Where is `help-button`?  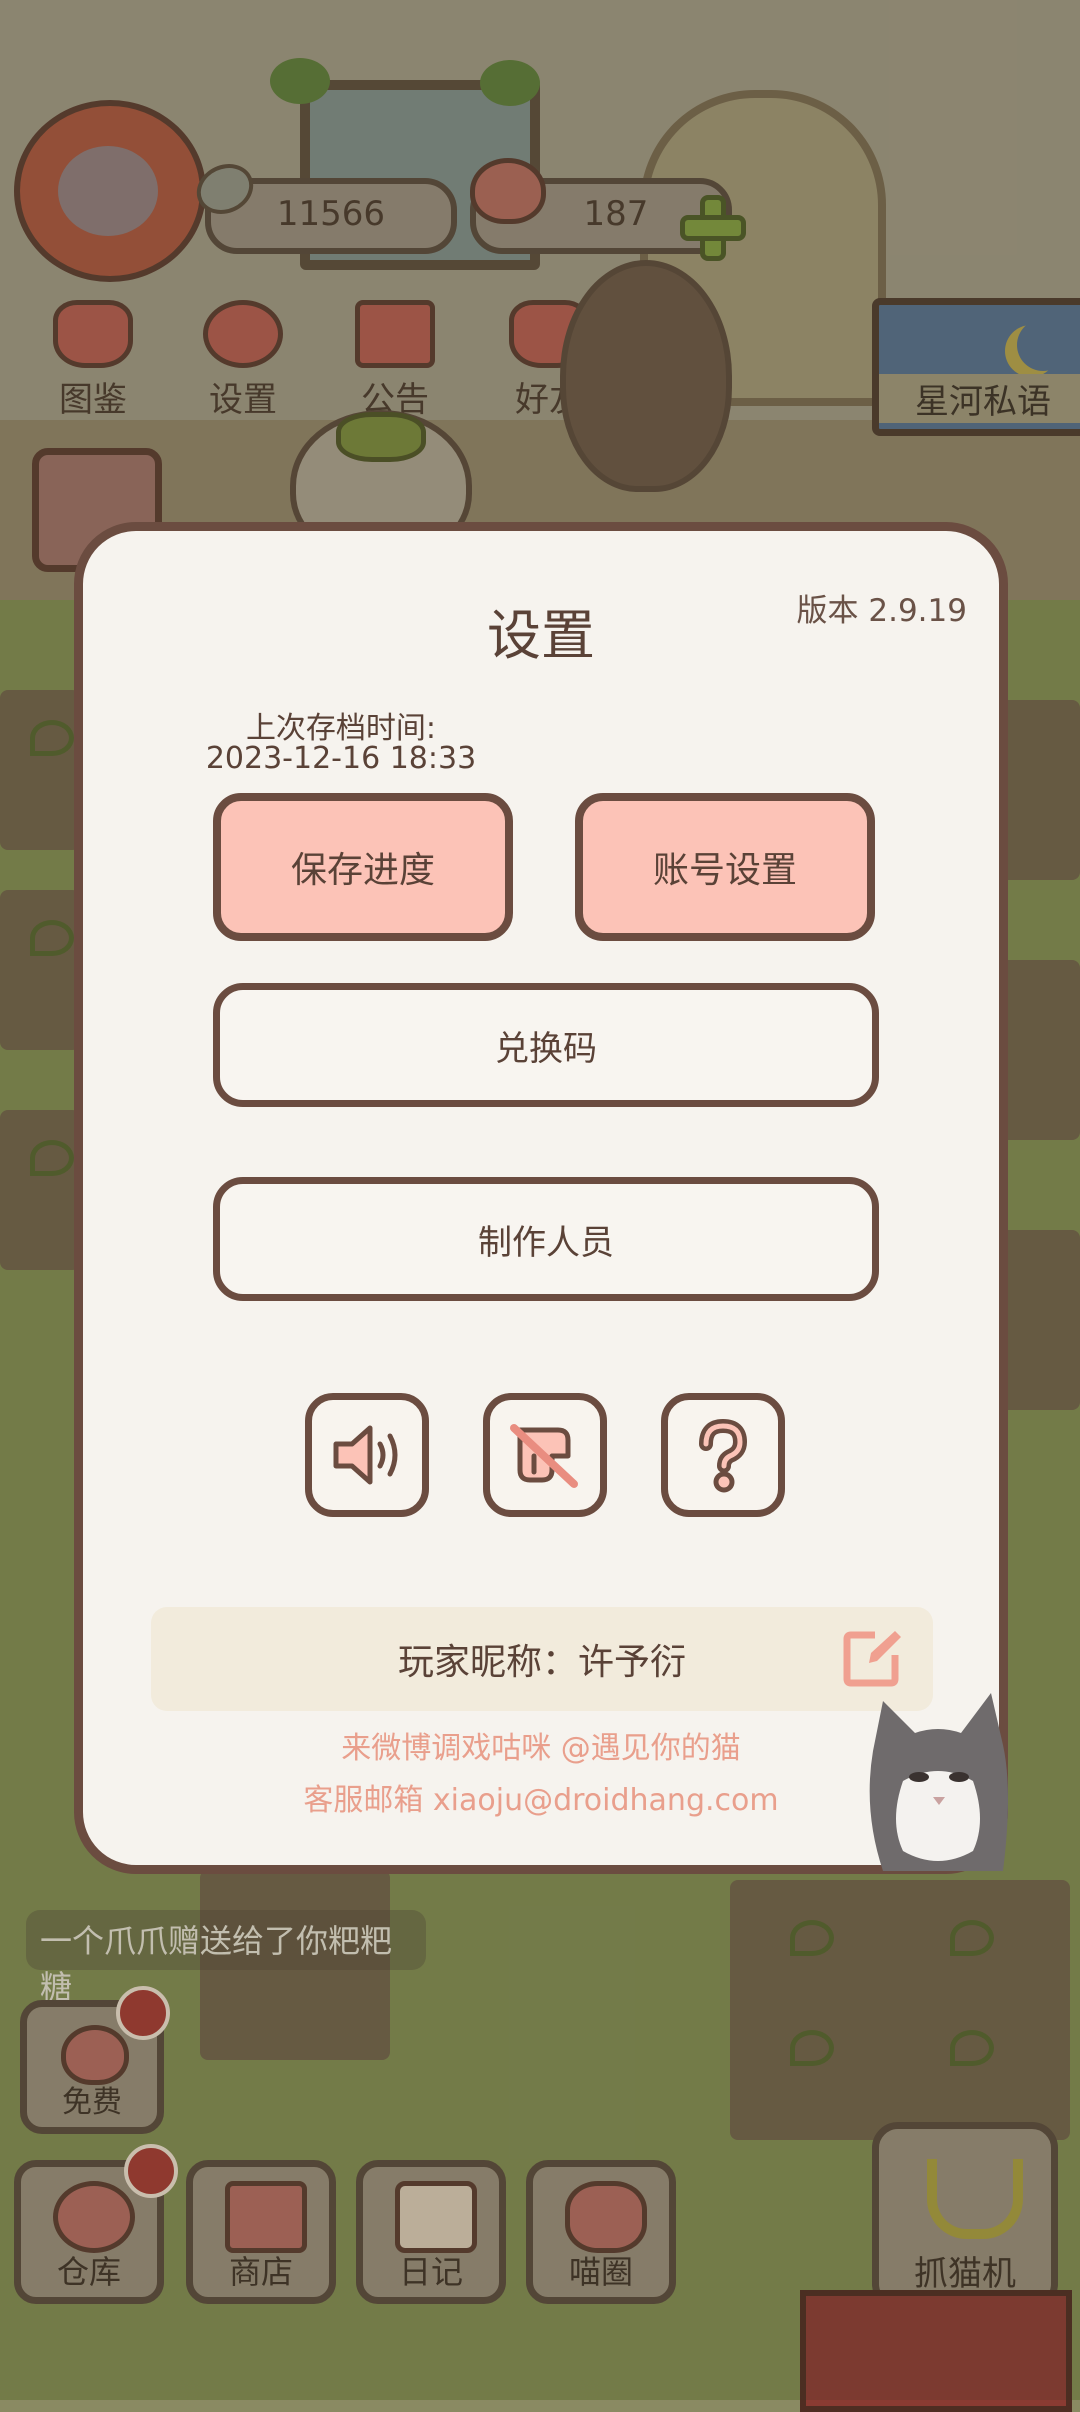 help-button is located at coordinates (723, 1455).